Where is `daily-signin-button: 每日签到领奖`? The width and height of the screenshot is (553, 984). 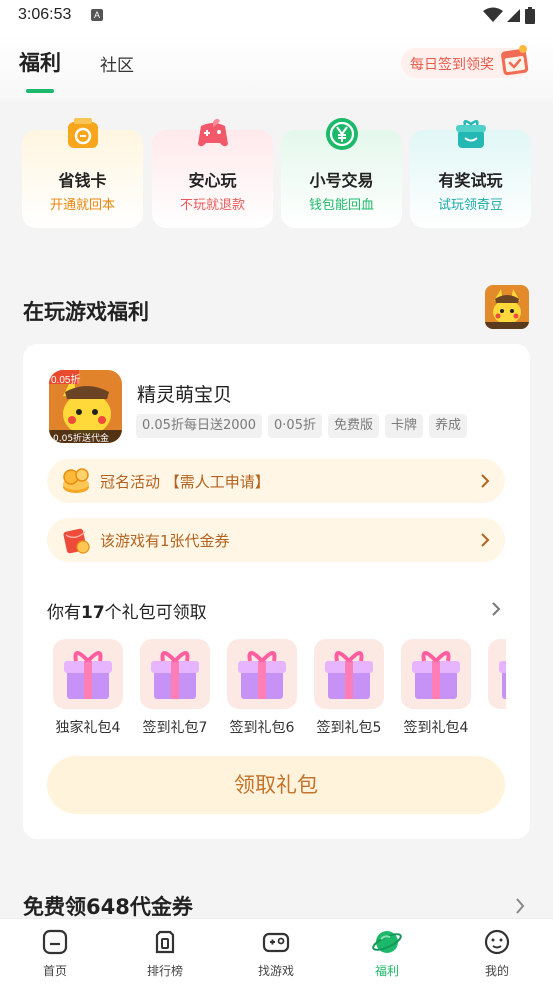 daily-signin-button: 每日签到领奖 is located at coordinates (465, 61).